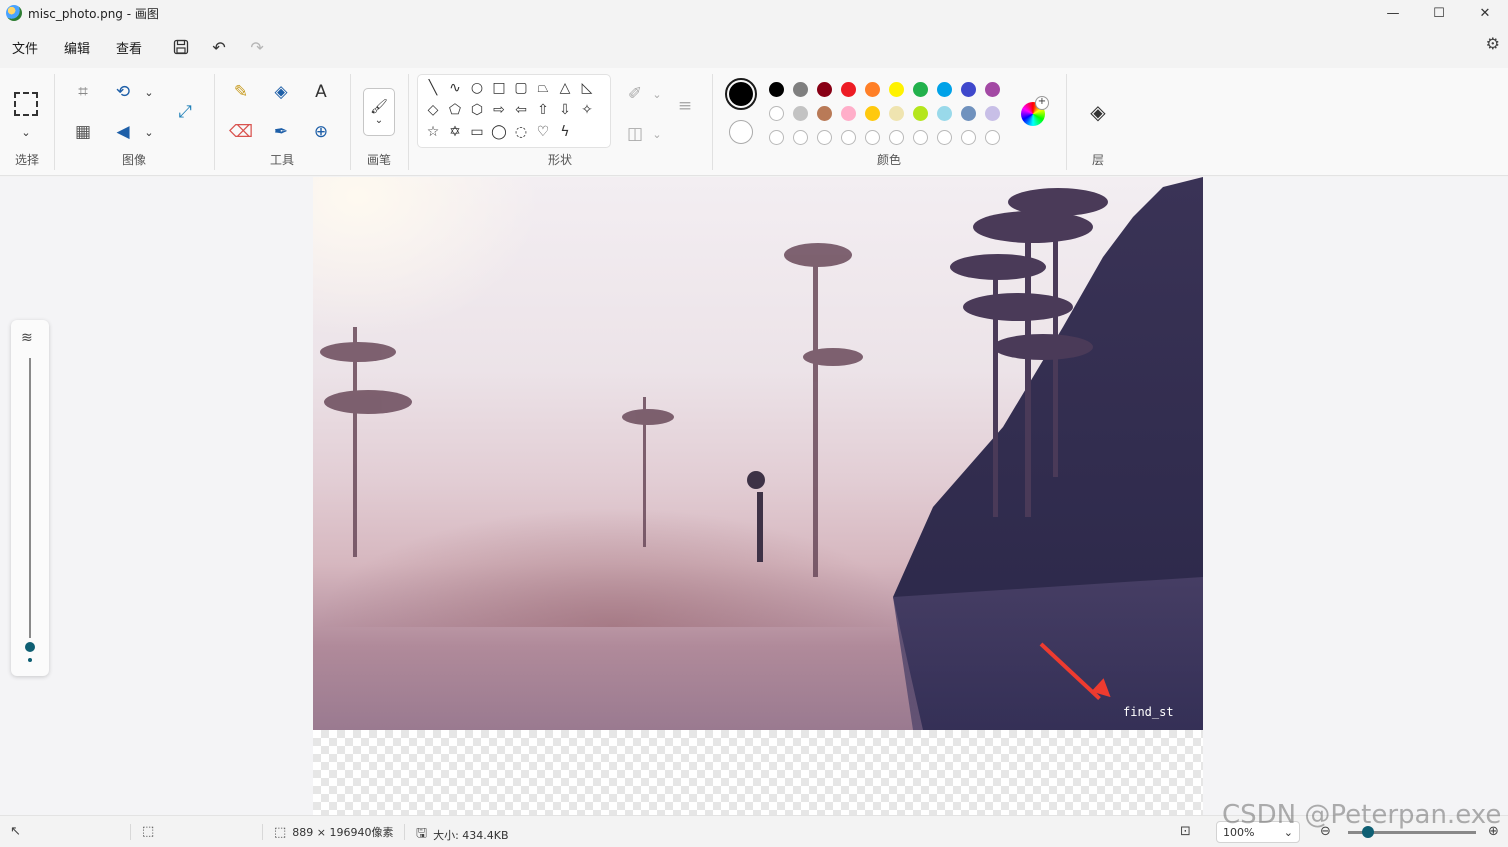  What do you see at coordinates (241, 132) in the screenshot?
I see `eraser-icon: ⌫` at bounding box center [241, 132].